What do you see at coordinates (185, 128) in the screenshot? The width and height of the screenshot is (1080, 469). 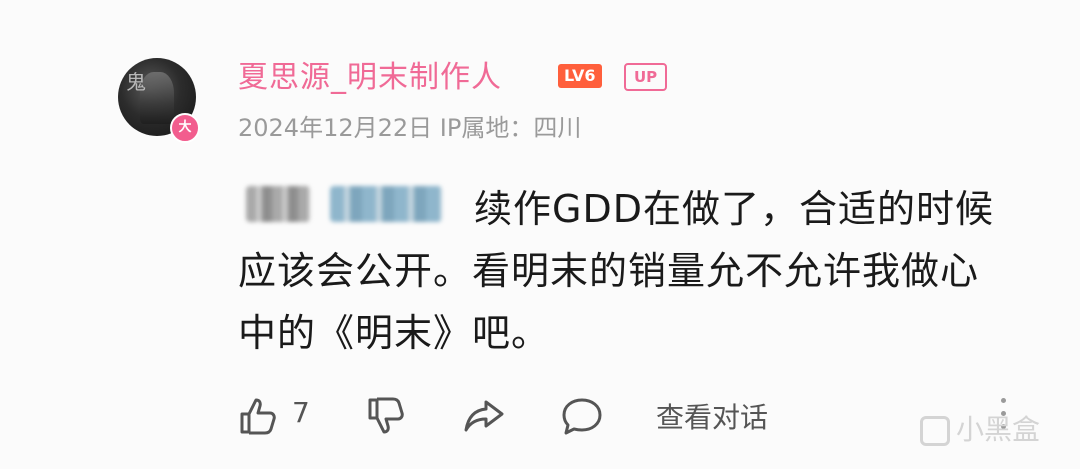 I see `avatar-vip-badge: 大` at bounding box center [185, 128].